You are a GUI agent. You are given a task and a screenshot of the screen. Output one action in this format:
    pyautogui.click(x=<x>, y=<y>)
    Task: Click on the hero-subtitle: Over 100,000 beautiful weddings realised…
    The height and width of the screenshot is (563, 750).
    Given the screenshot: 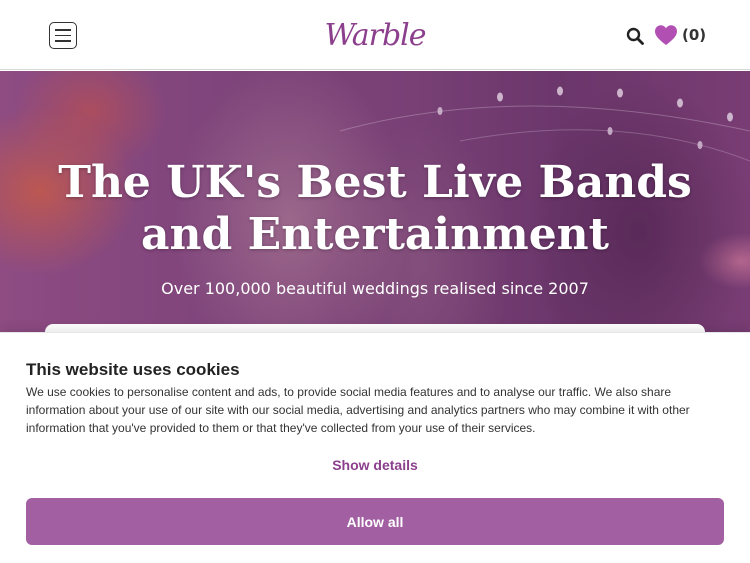 What is the action you would take?
    pyautogui.click(x=375, y=288)
    